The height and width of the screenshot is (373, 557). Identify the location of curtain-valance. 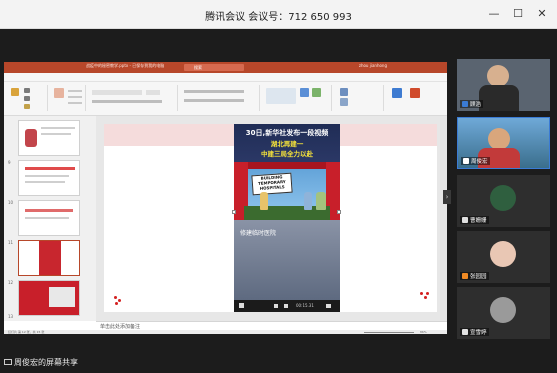
(287, 165).